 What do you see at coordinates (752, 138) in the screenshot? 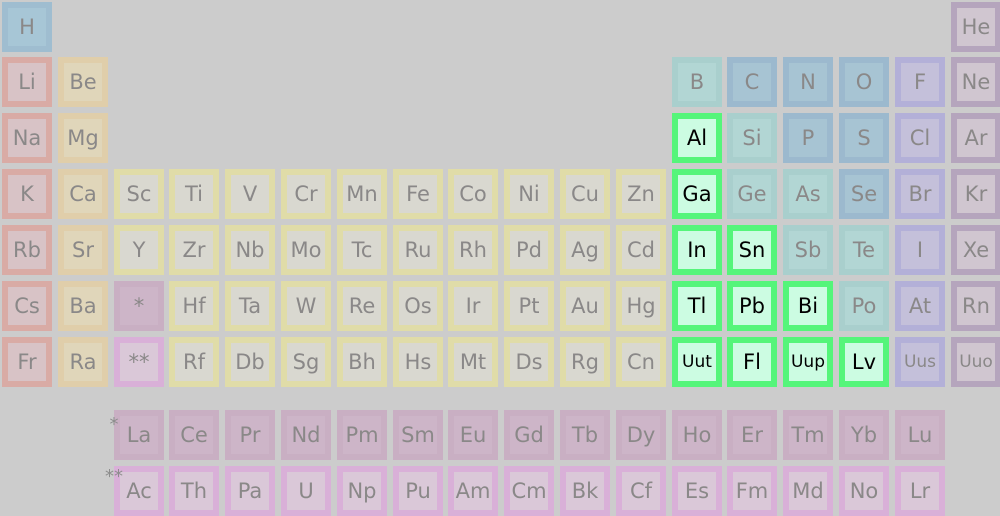
I see `element-si: Si` at bounding box center [752, 138].